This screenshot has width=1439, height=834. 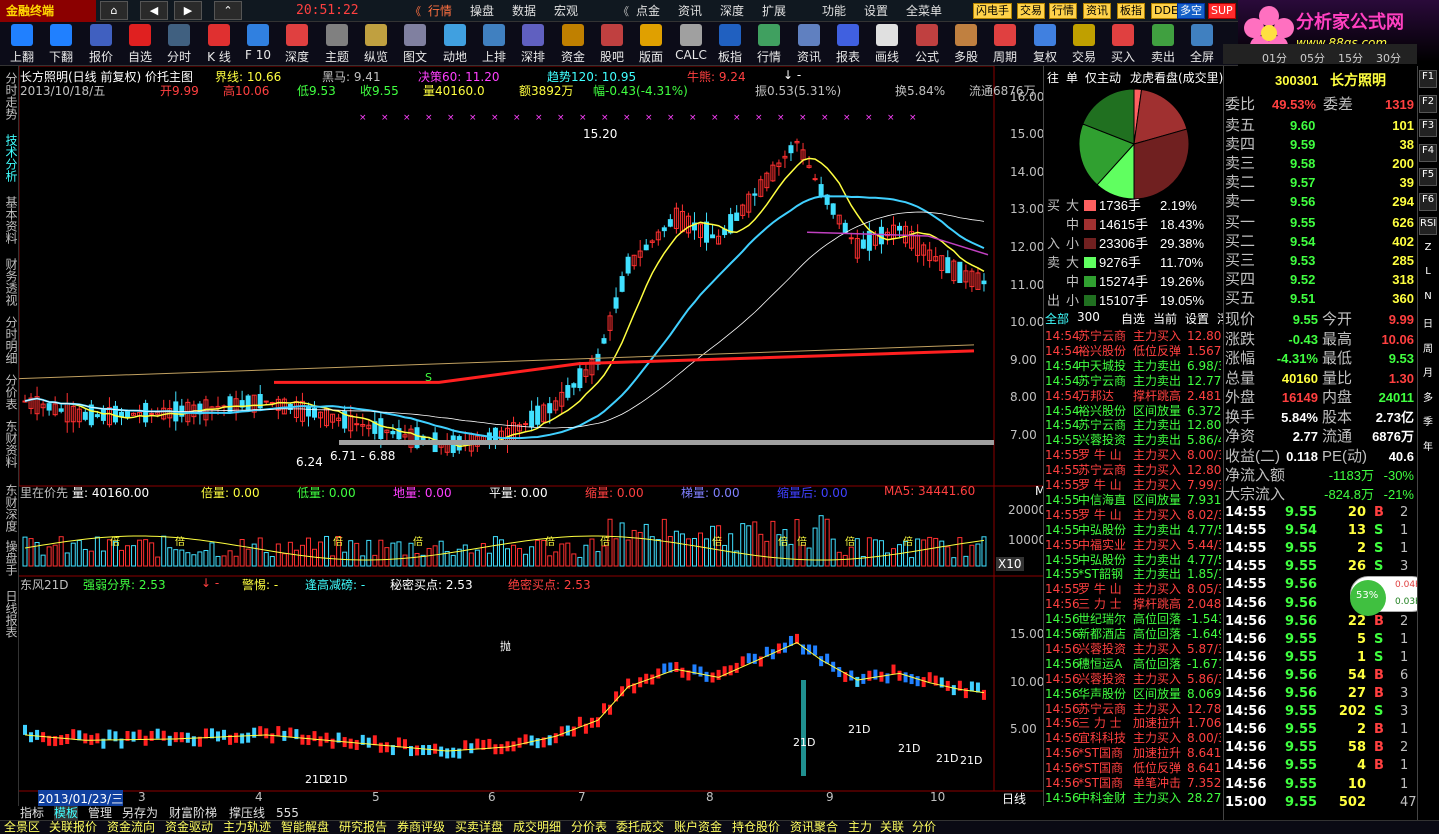 What do you see at coordinates (1005, 44) in the screenshot?
I see `toolbar-button: 周期` at bounding box center [1005, 44].